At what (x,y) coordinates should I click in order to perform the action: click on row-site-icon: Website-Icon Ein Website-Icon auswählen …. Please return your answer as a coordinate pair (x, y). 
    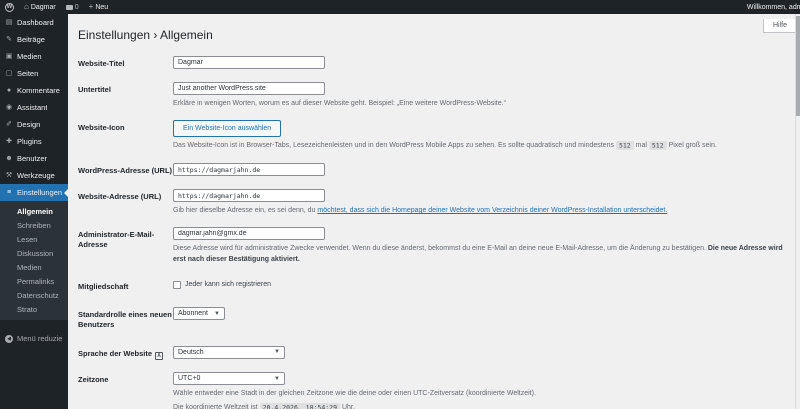
    Looking at the image, I should click on (433, 135).